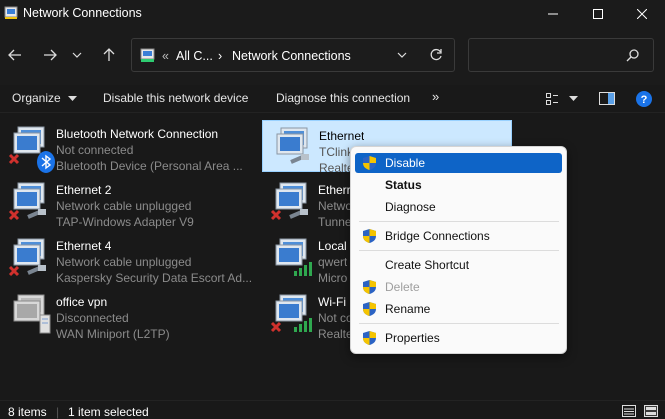  Describe the element at coordinates (92, 318) in the screenshot. I see `connection-status: Disconnected` at that location.